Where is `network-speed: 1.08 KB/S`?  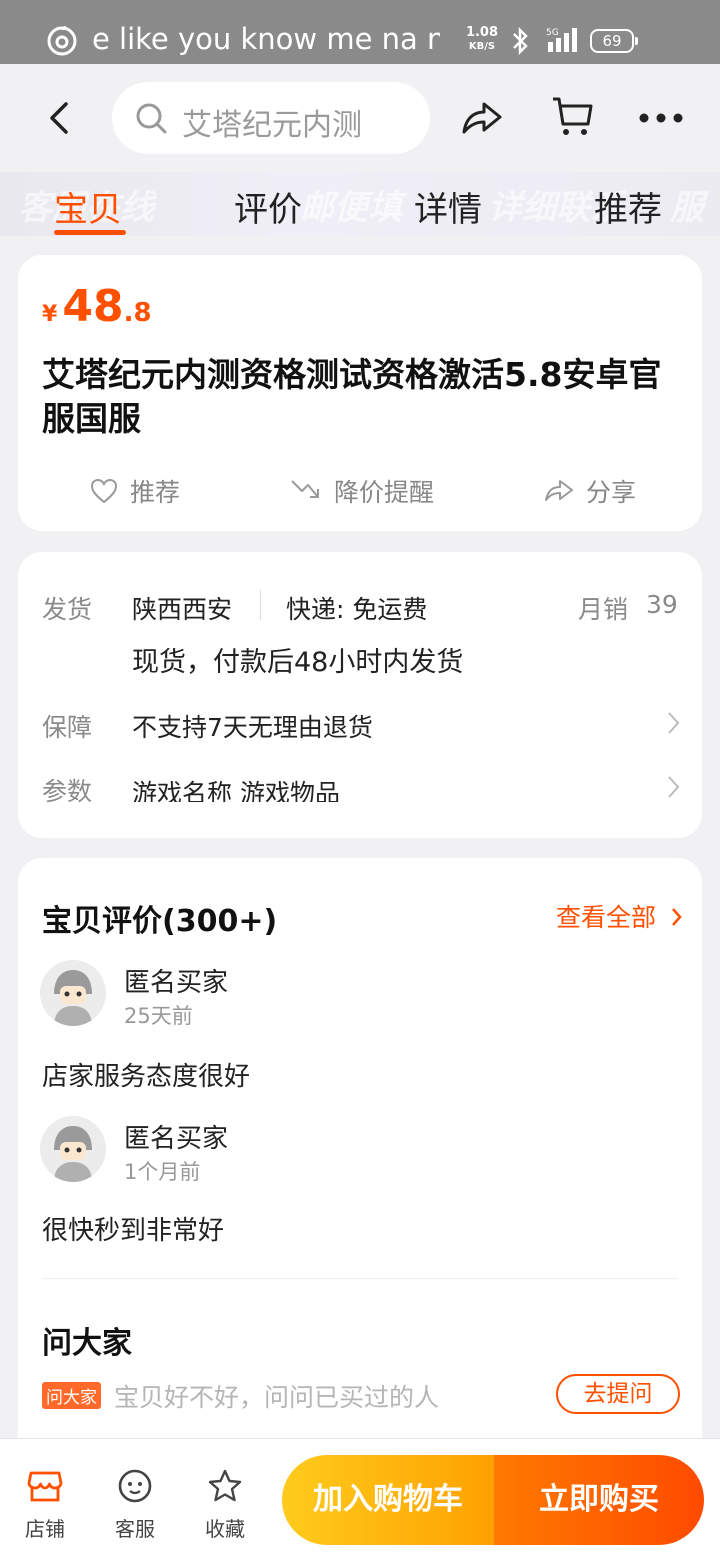
network-speed: 1.08 KB/S is located at coordinates (482, 39).